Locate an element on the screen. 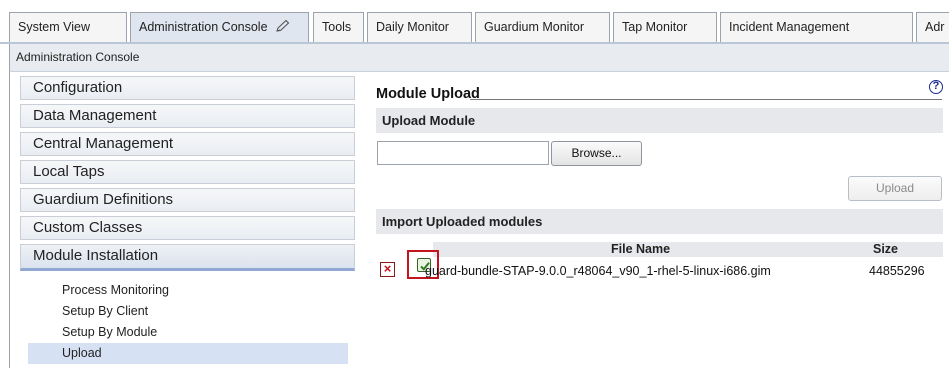  tab-adr: Adr is located at coordinates (932, 27).